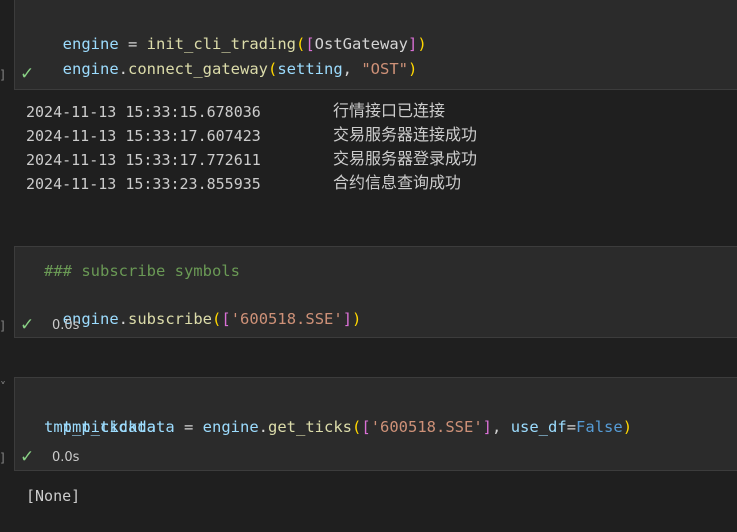  I want to click on cell1-exec-status: ✓, so click(32, 74).